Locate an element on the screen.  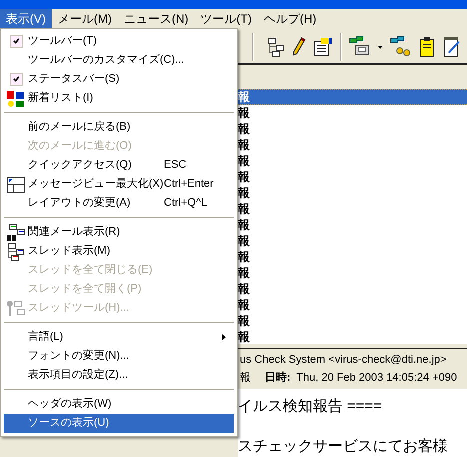
clipboard-icon is located at coordinates (427, 47).